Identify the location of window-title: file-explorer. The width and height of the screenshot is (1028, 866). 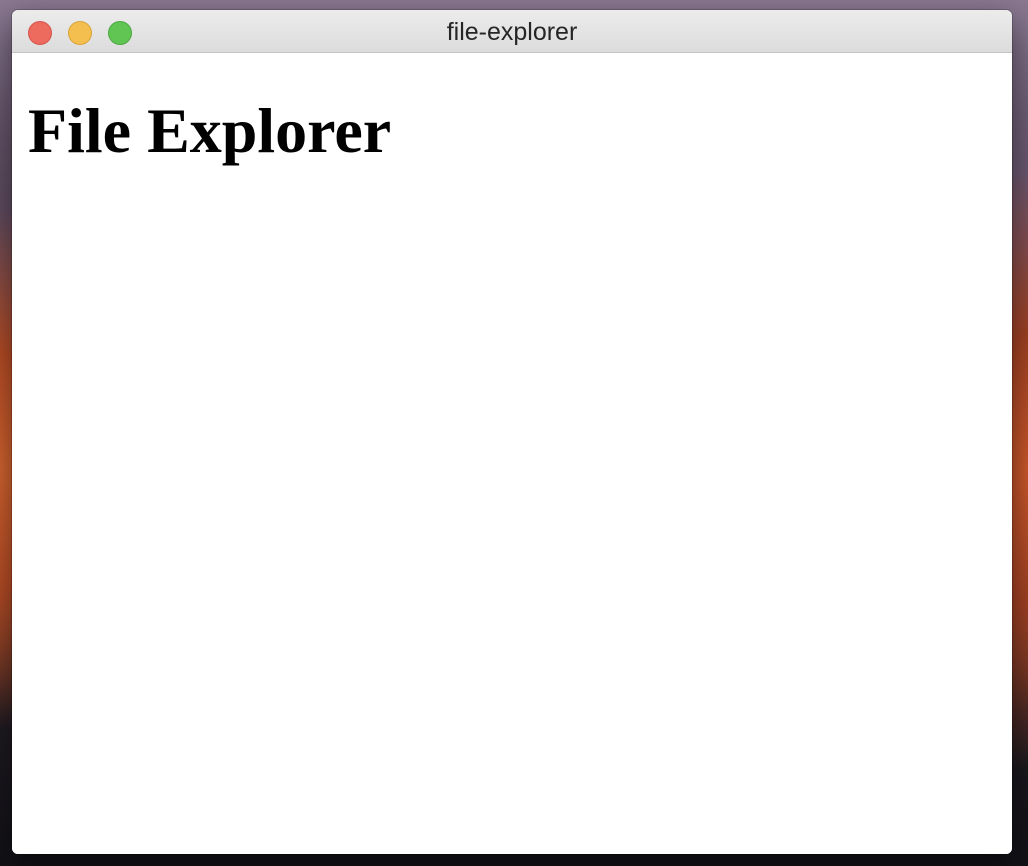
(512, 32).